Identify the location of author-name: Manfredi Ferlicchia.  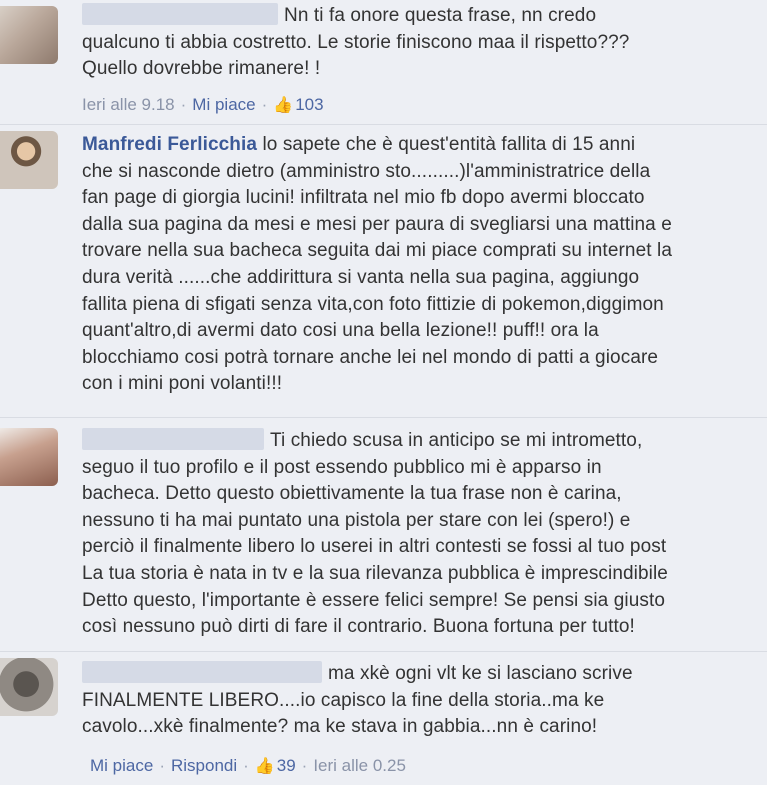
(169, 144).